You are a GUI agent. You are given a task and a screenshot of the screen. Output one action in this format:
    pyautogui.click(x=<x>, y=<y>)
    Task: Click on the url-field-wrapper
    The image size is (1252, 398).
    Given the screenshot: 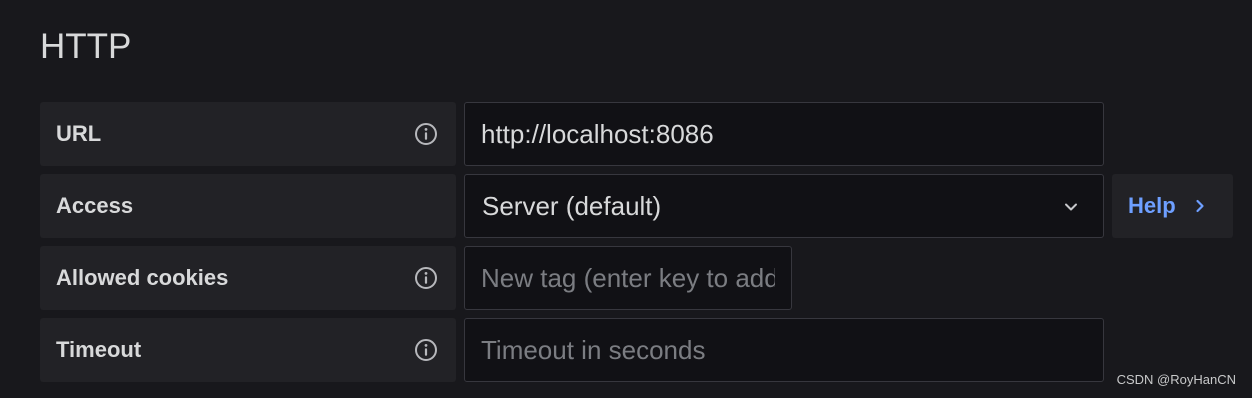 What is the action you would take?
    pyautogui.click(x=784, y=134)
    